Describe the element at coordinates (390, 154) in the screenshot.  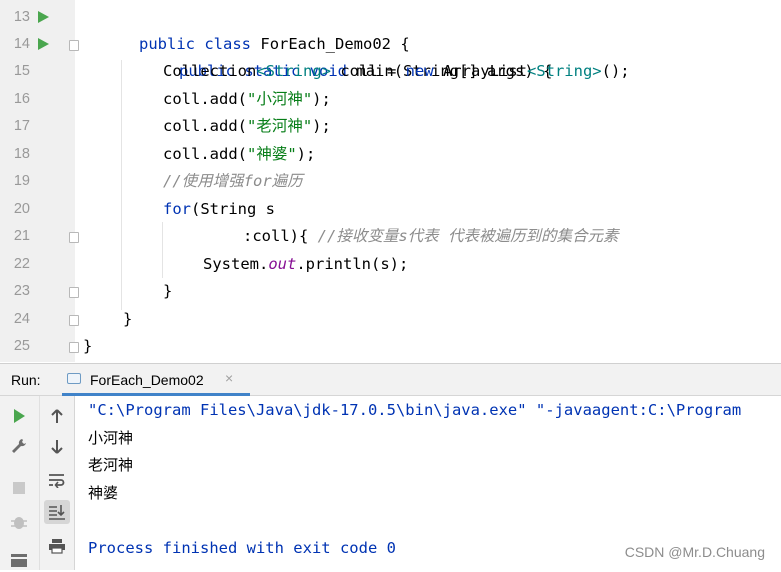
I see `code-line: 18 coll.add("神婆");` at that location.